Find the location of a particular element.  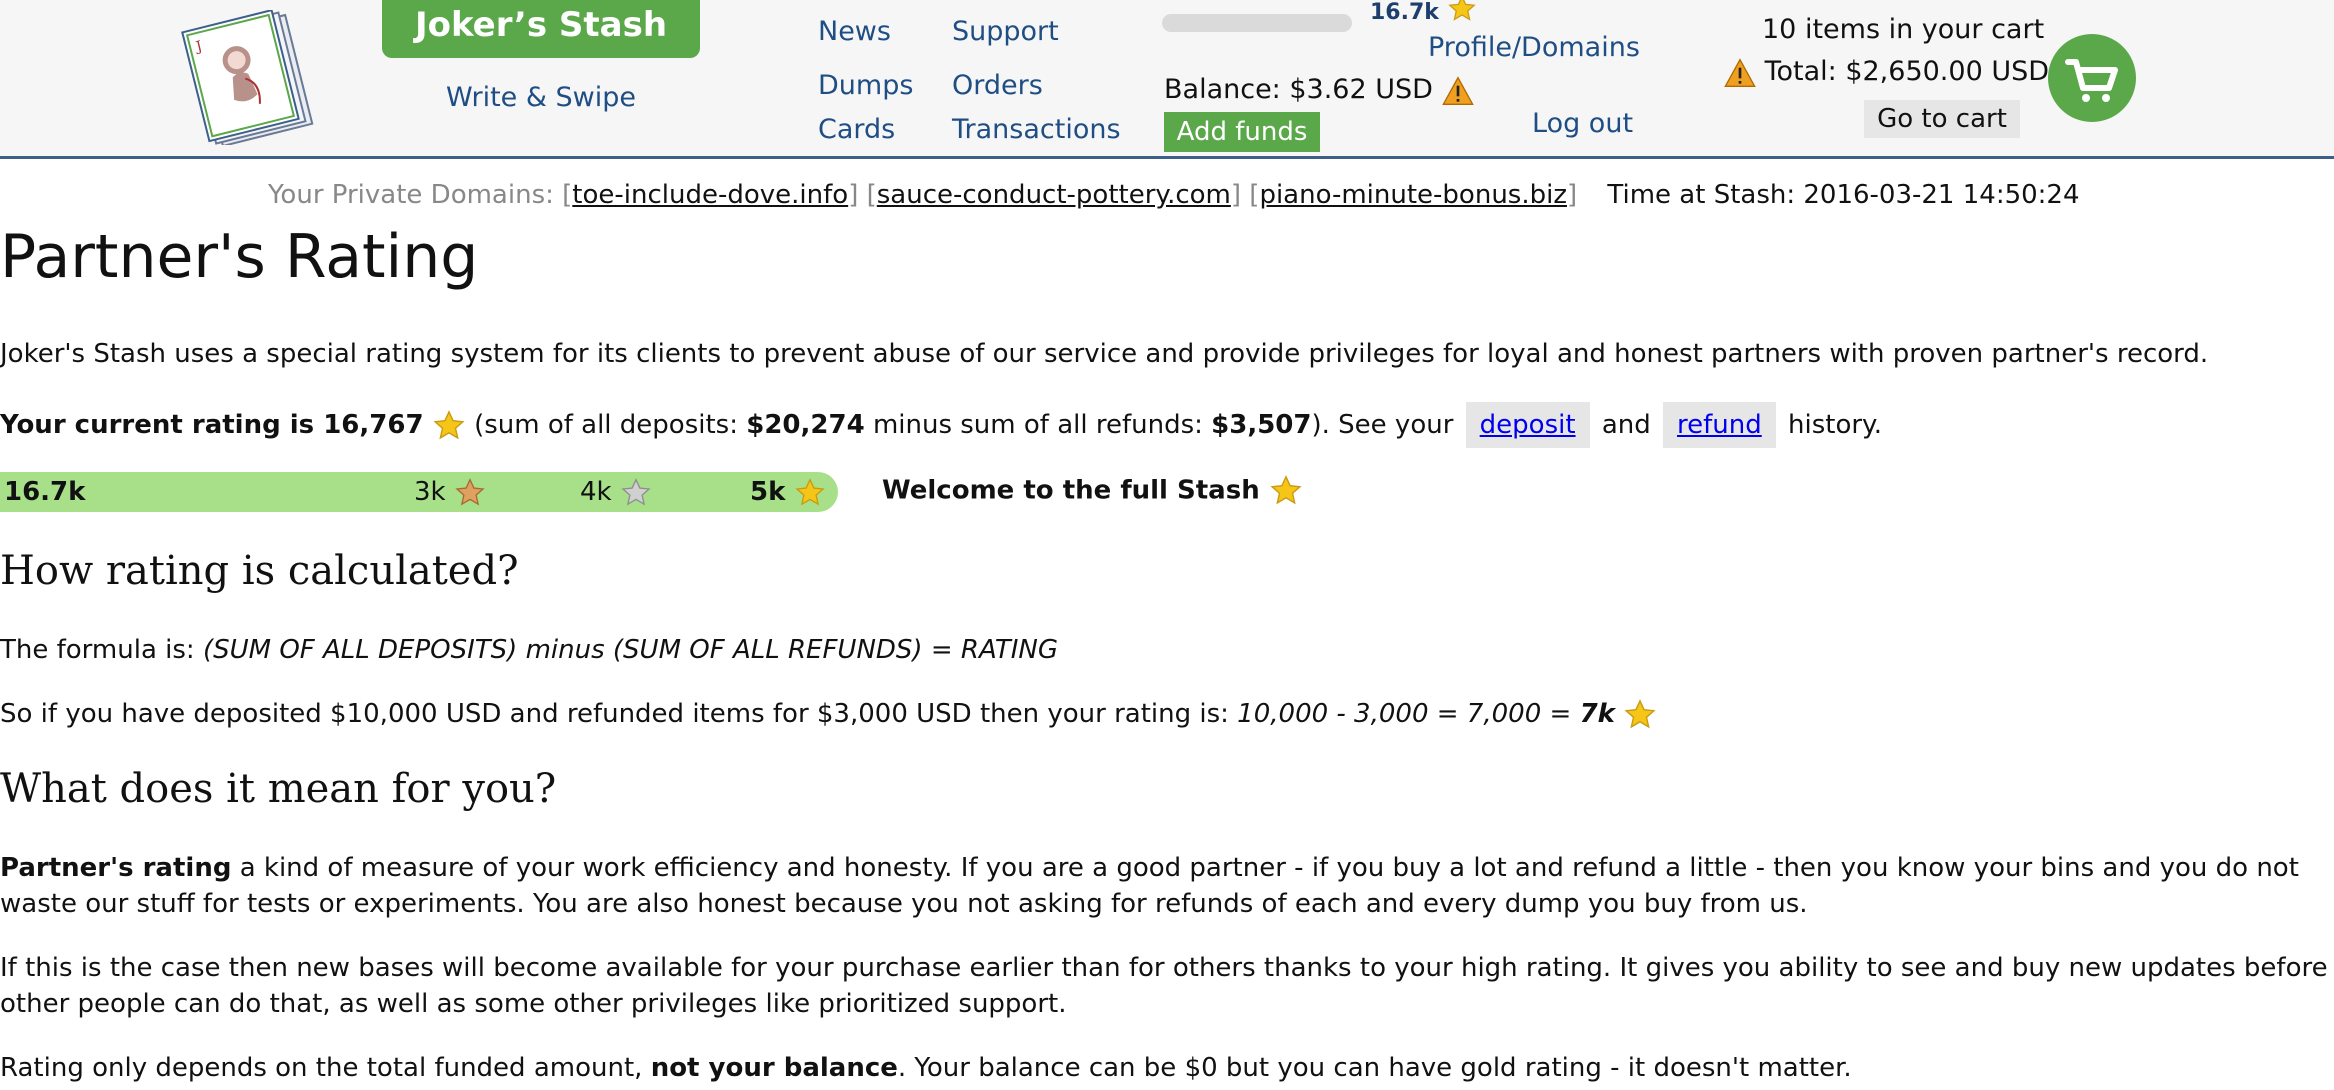

cart-count: 10 items in your cart is located at coordinates (1903, 29).